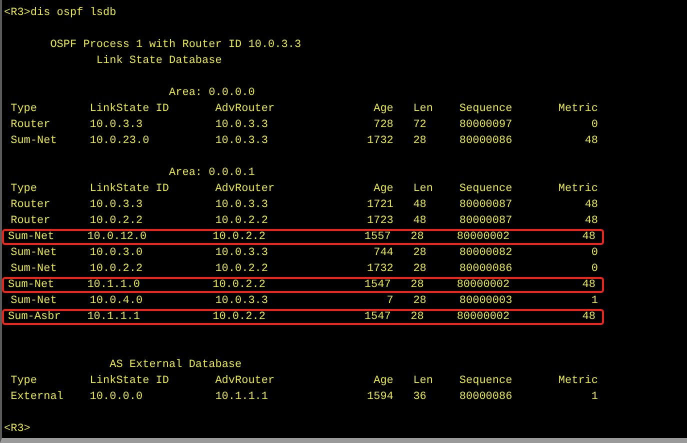 The image size is (687, 443). Describe the element at coordinates (241, 397) in the screenshot. I see `adv-router-cell: 10.1.1.1` at that location.